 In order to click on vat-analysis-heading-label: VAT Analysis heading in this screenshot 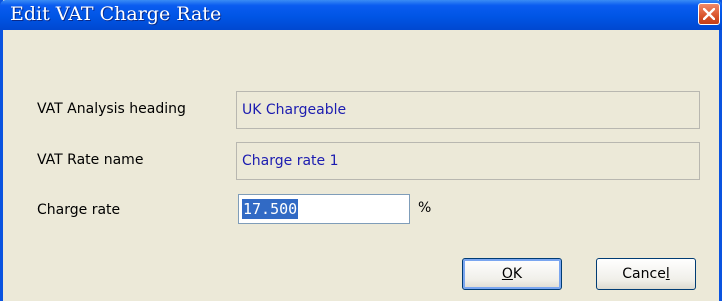, I will do `click(111, 109)`.